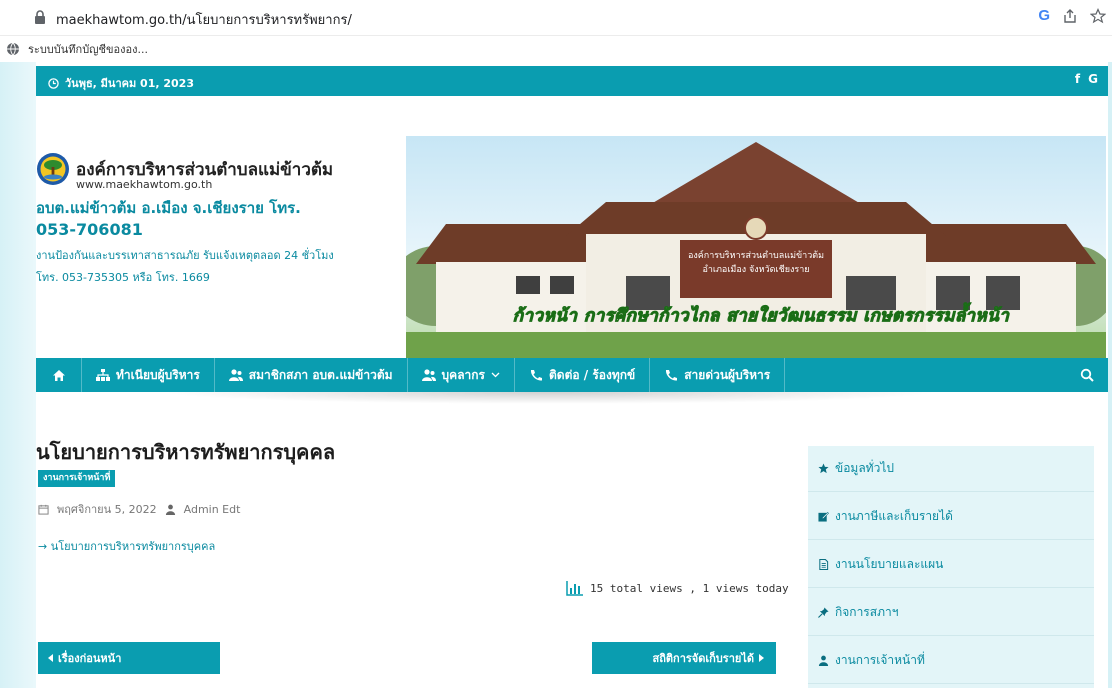 The height and width of the screenshot is (688, 1112). What do you see at coordinates (951, 661) in the screenshot?
I see `sidebar-item-personnel-affairs: งานการเจ้าหน้าที่` at bounding box center [951, 661].